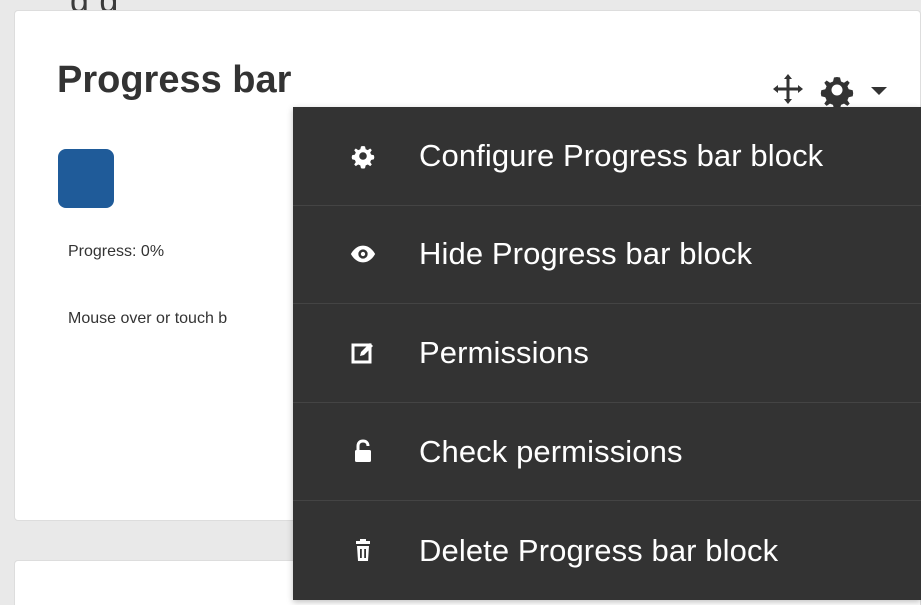 The width and height of the screenshot is (921, 605). What do you see at coordinates (363, 551) in the screenshot?
I see `trash-icon` at bounding box center [363, 551].